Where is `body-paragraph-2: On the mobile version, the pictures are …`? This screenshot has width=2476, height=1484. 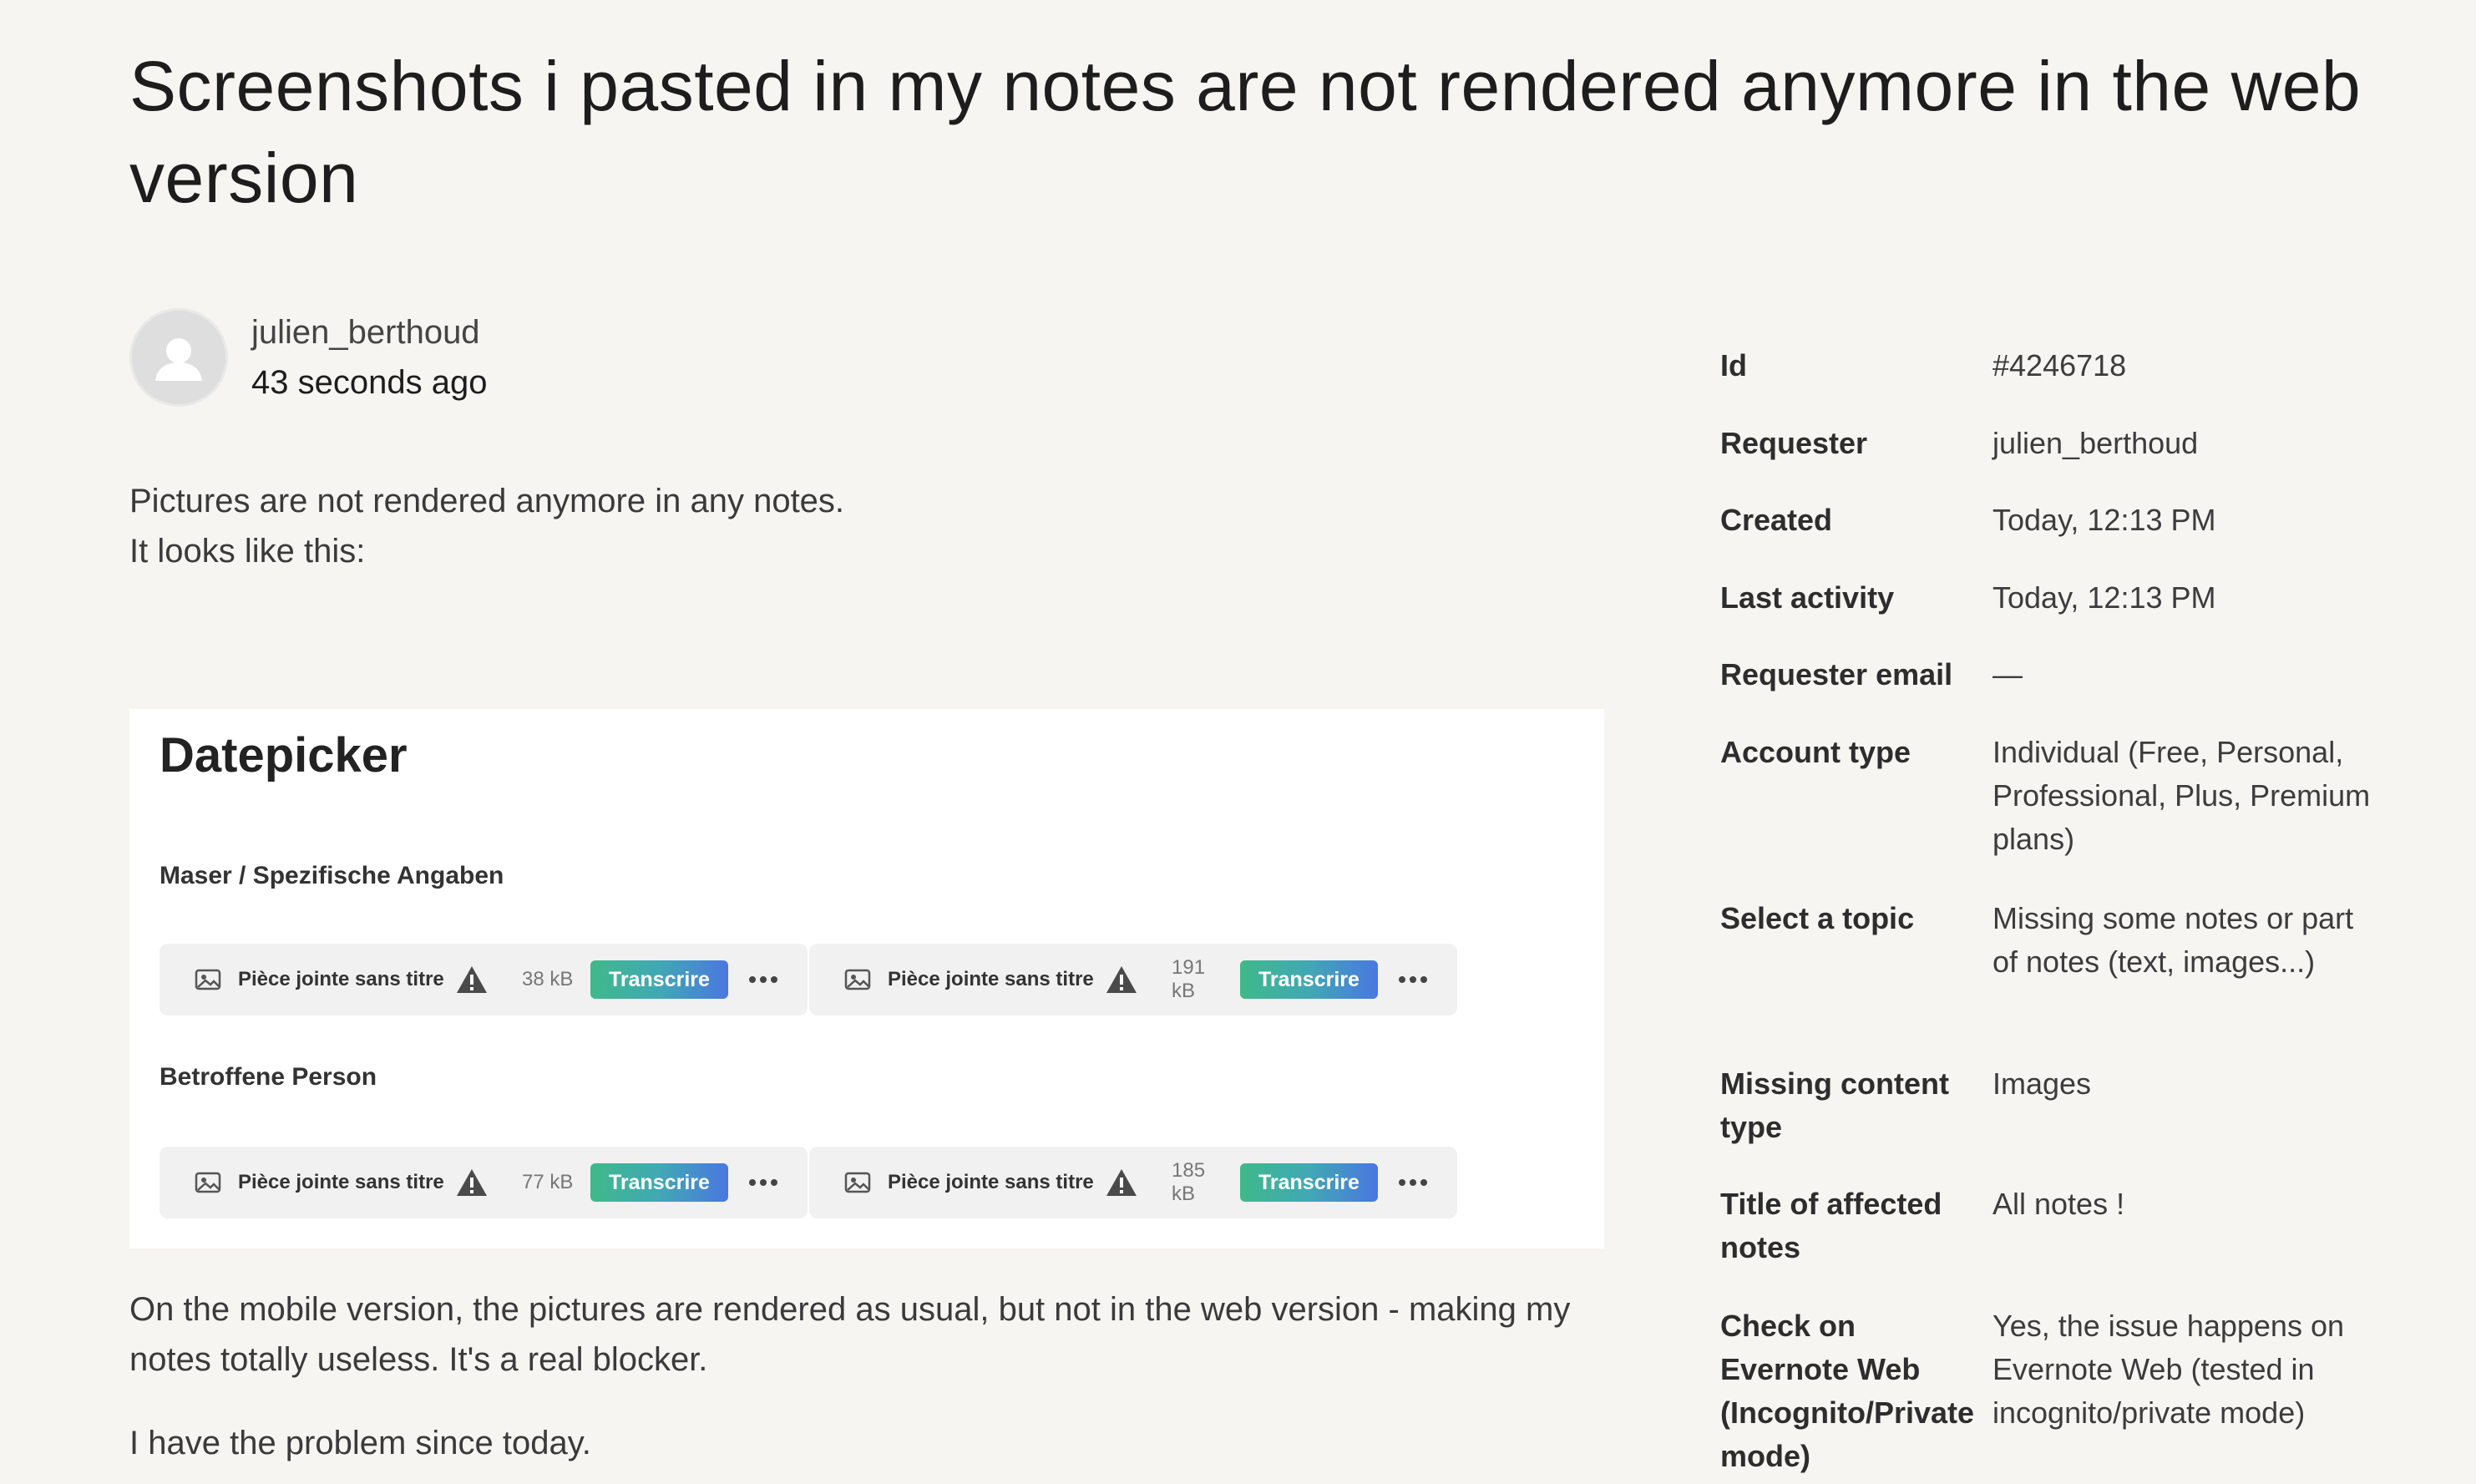 body-paragraph-2: On the mobile version, the pictures are … is located at coordinates (850, 1335).